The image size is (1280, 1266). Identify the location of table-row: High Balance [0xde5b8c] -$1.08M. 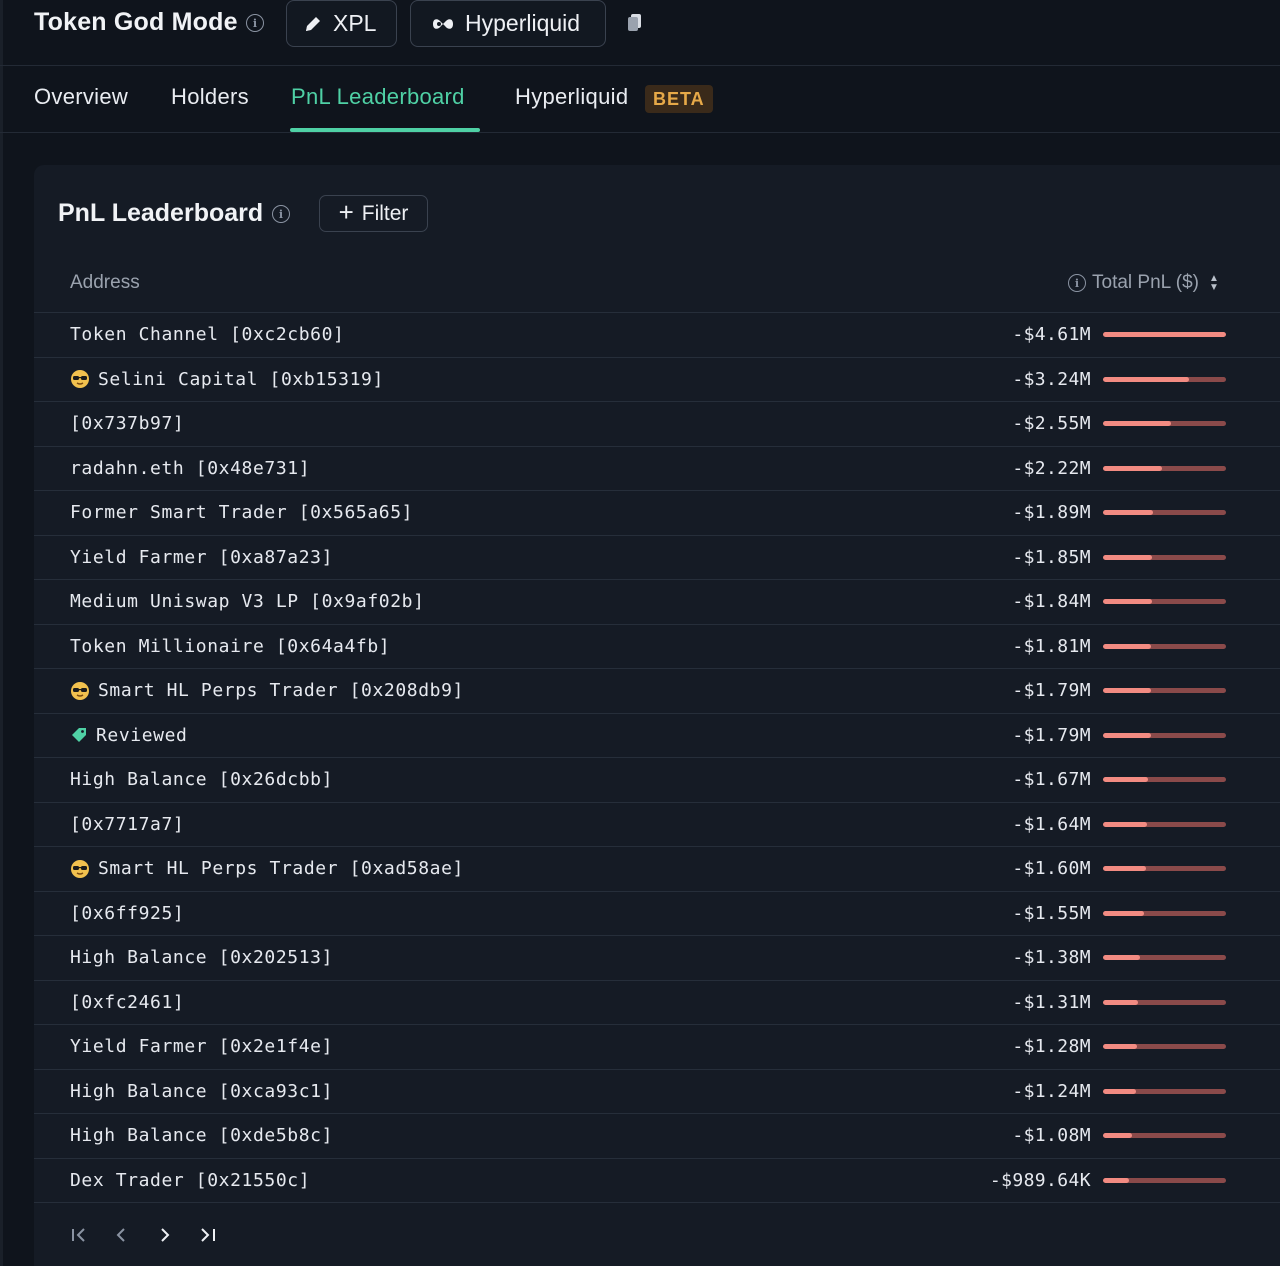
(657, 1136).